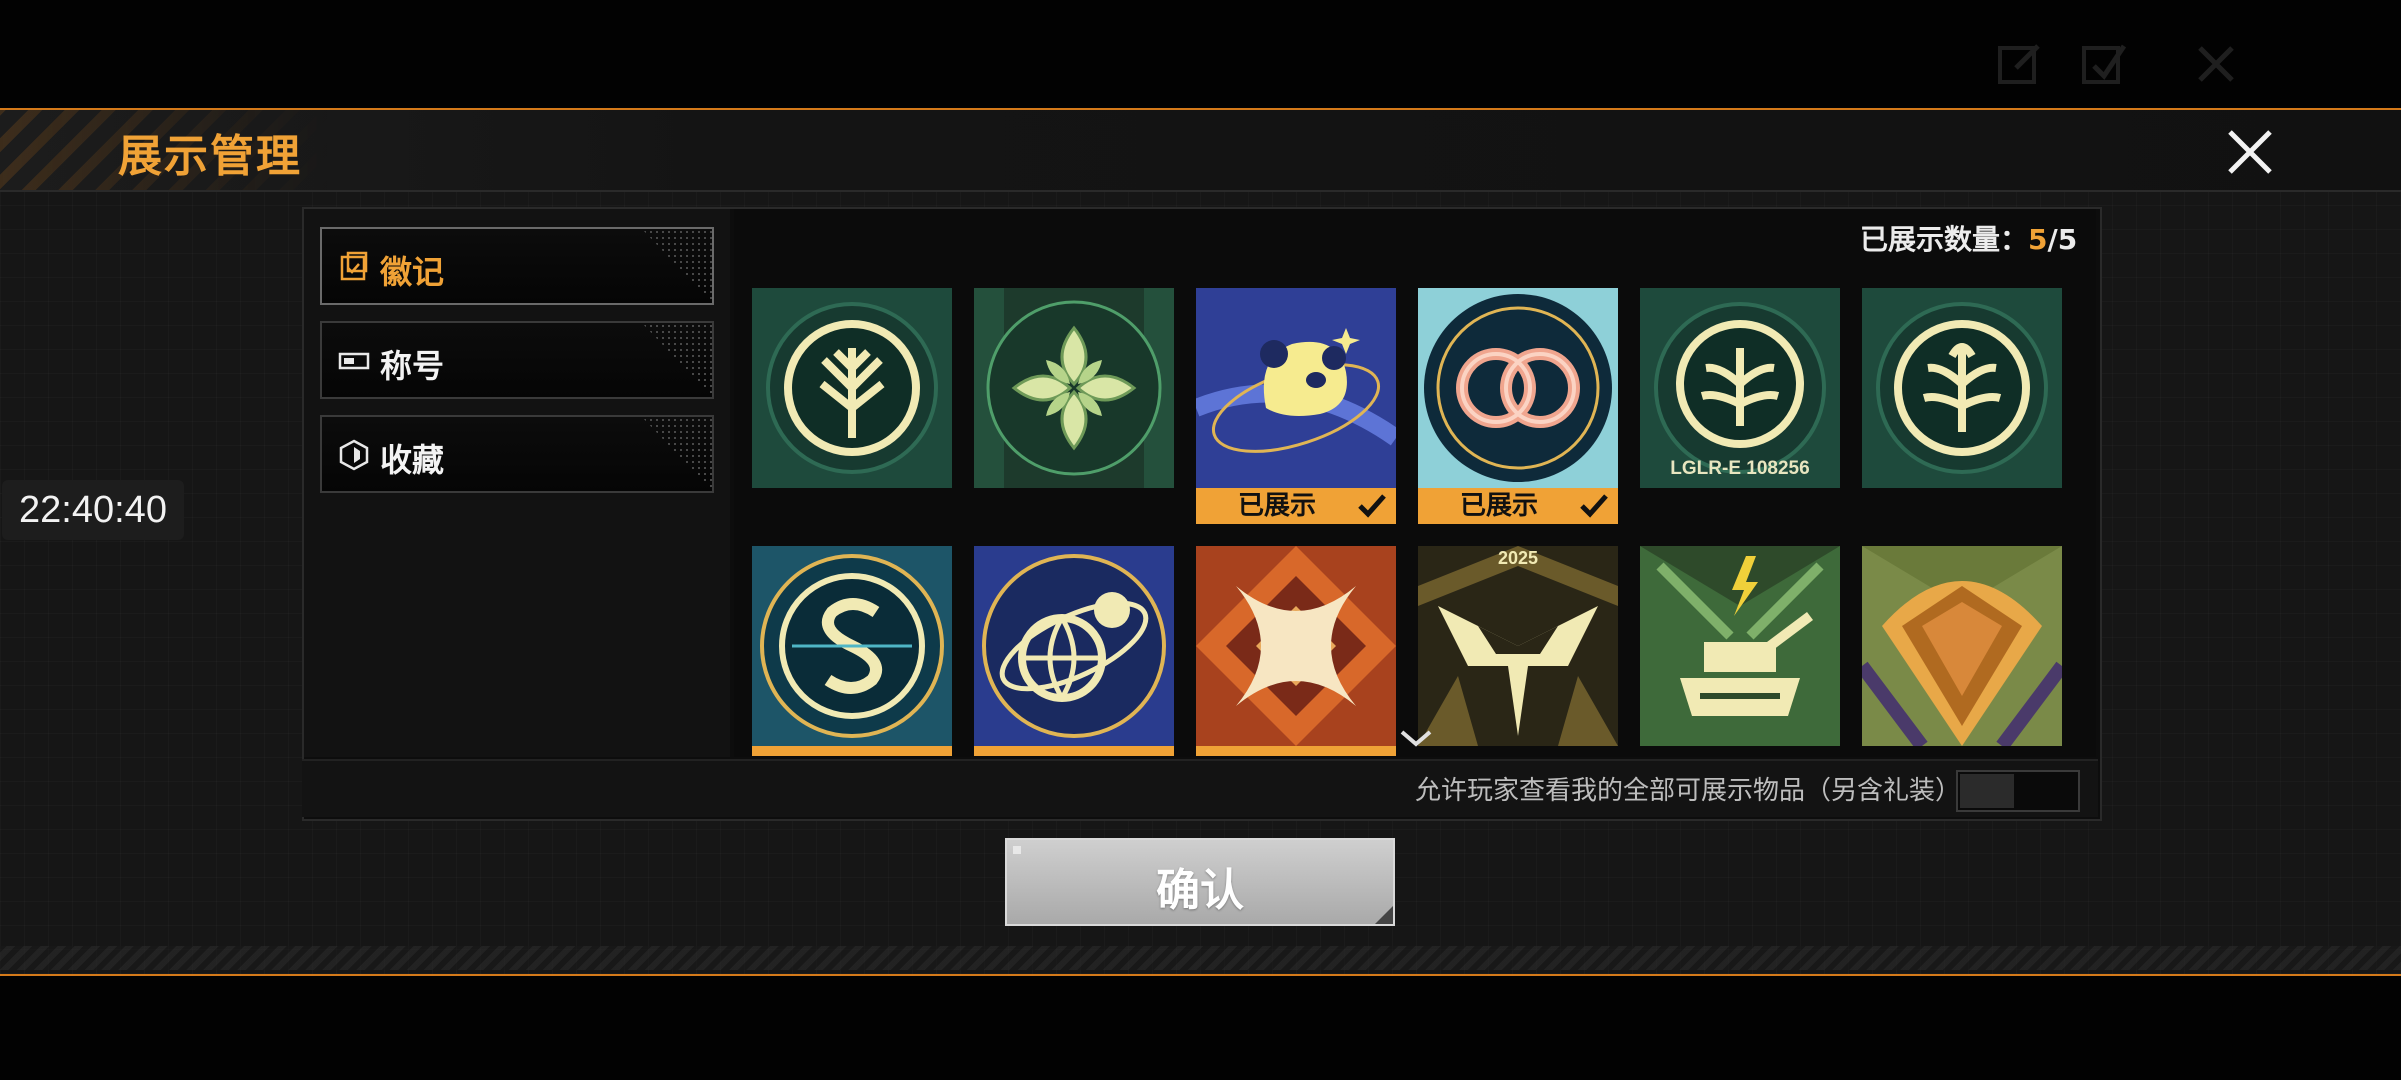 This screenshot has width=2401, height=1080. Describe the element at coordinates (517, 360) in the screenshot. I see `tab-titles: 称号` at that location.